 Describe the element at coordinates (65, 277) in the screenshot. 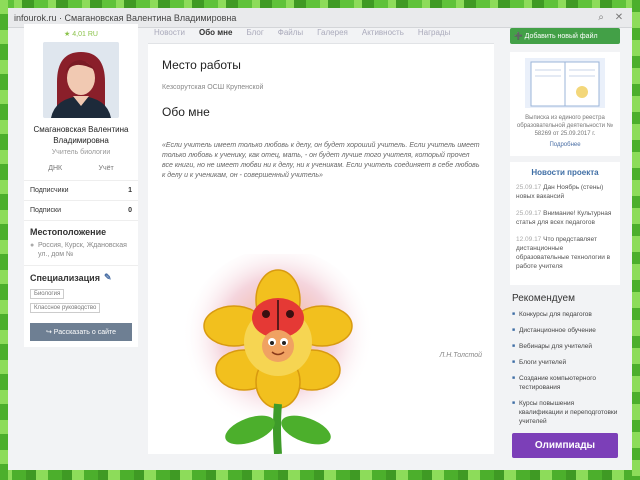

I see `specialization-title: Специализация` at that location.